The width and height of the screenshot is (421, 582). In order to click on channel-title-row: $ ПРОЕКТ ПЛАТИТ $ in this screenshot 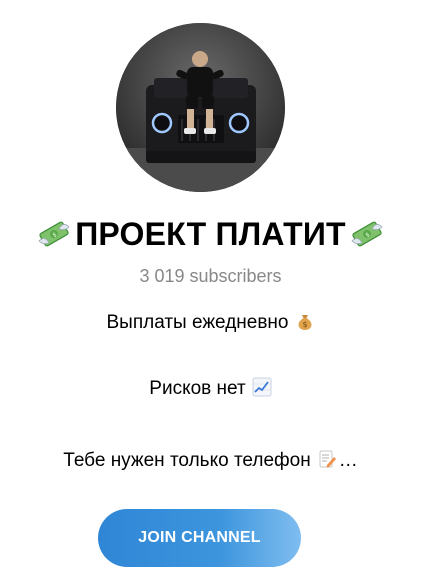, I will do `click(210, 234)`.